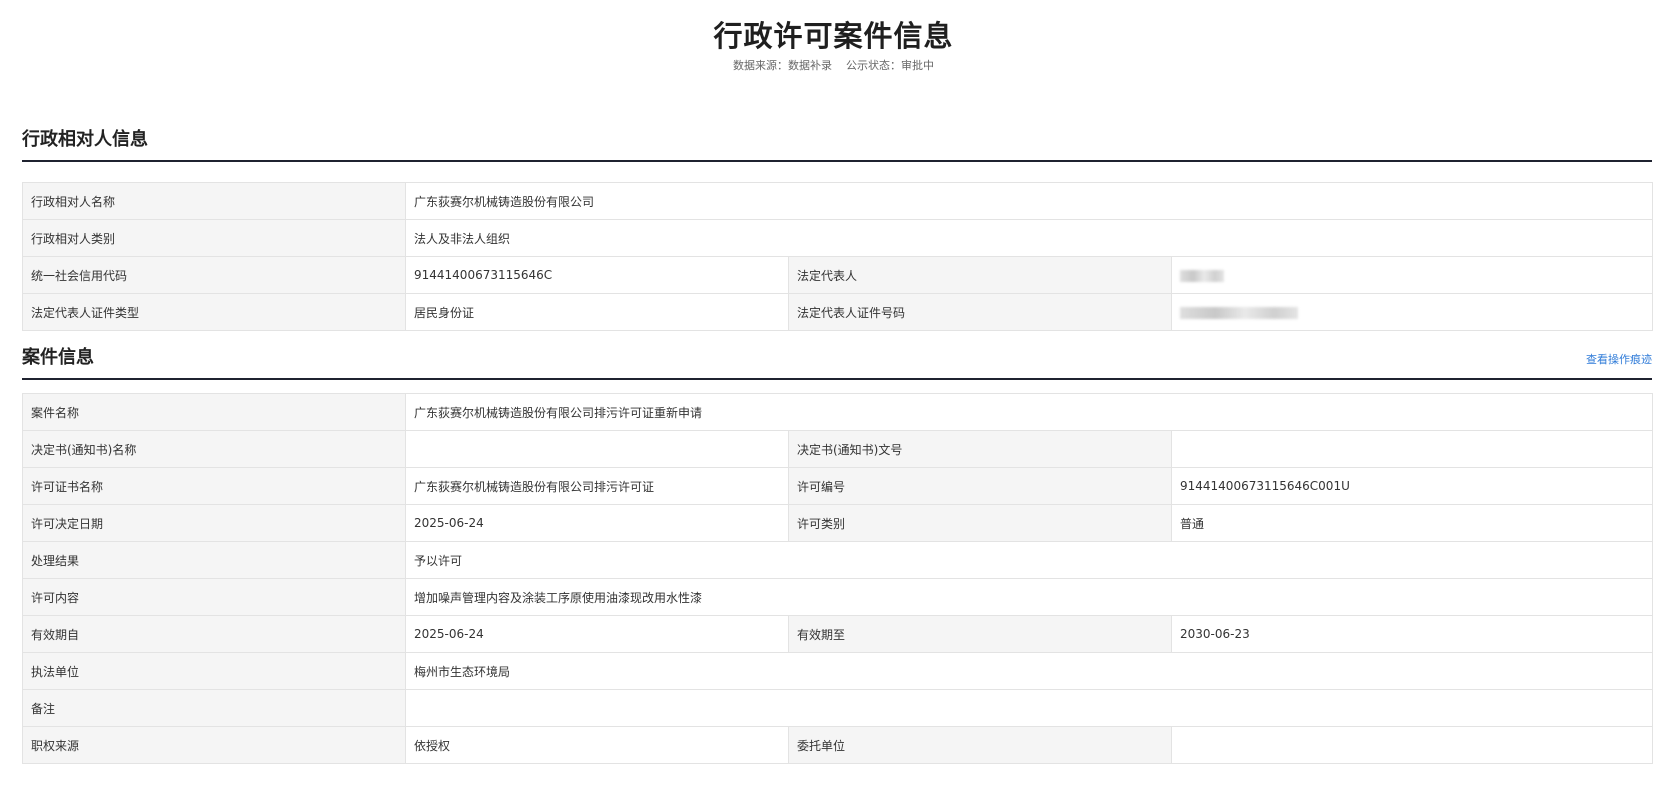  Describe the element at coordinates (214, 201) in the screenshot. I see `party-name-label: 行政相对人名称` at that location.